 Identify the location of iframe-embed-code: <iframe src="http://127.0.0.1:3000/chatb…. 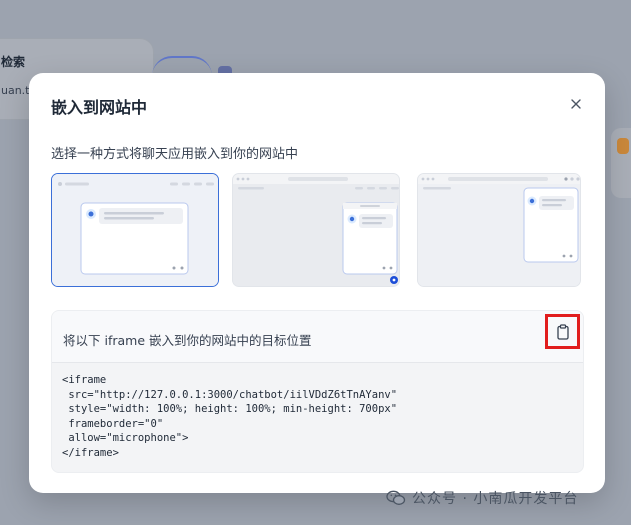
(229, 417).